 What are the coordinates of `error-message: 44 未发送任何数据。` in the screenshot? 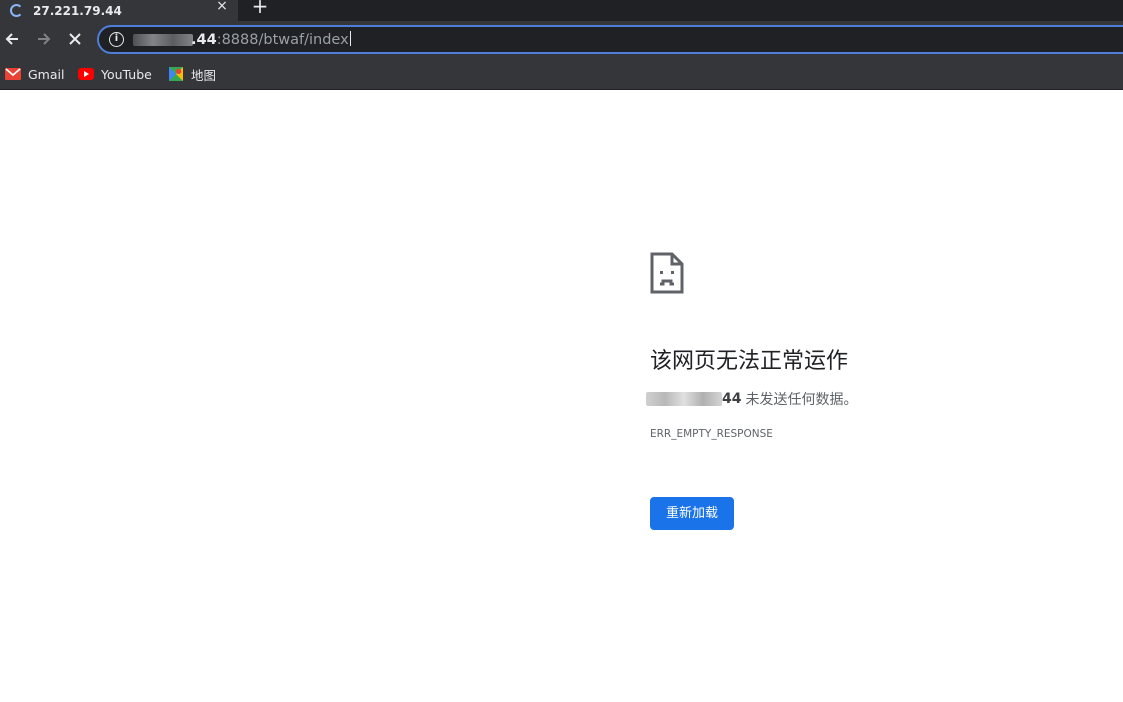 It's located at (751, 399).